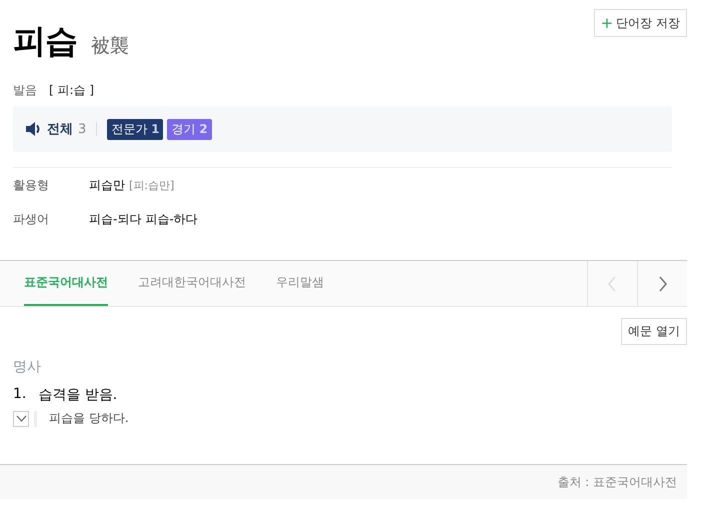 The height and width of the screenshot is (523, 701). Describe the element at coordinates (82, 129) in the screenshot. I see `audio-count: 3` at that location.